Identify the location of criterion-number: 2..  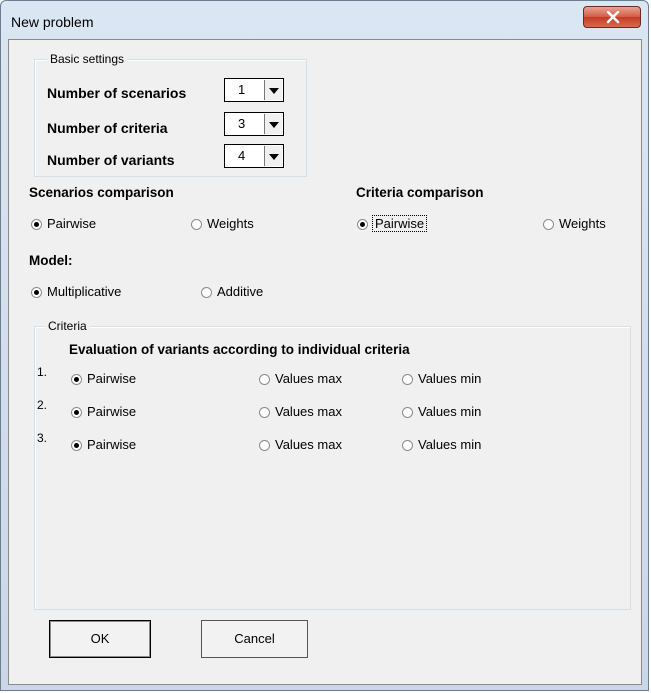
(42, 405).